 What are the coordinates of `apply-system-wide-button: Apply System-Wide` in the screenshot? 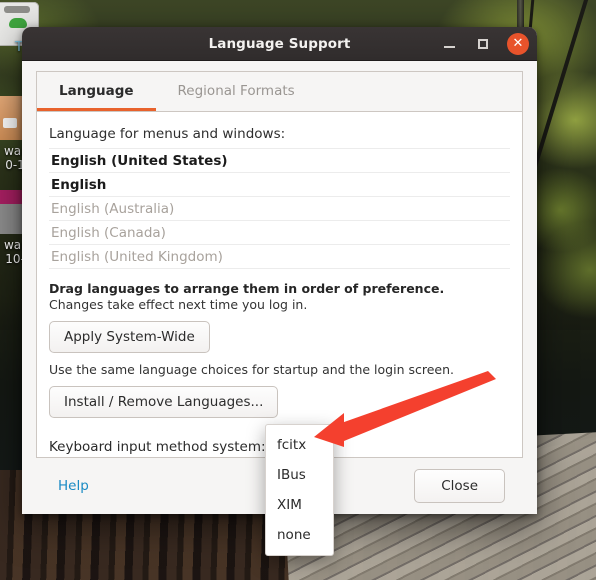 It's located at (129, 337).